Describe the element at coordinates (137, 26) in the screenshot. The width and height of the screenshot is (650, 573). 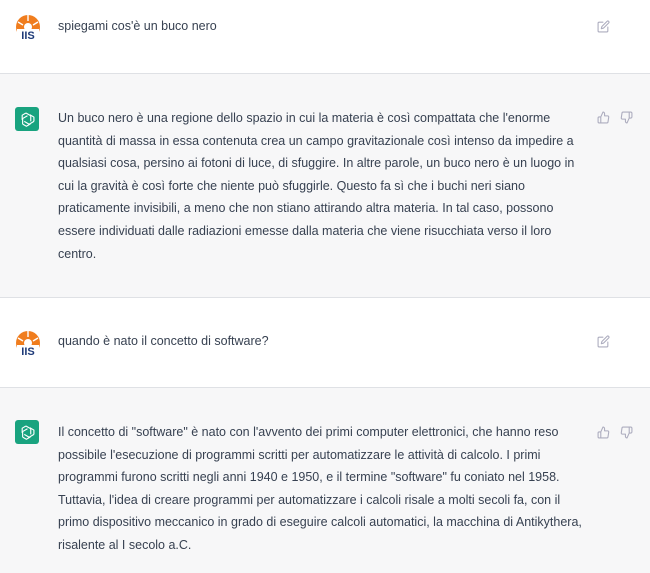
I see `user-message-text: spiegami cos'è un buco nero` at that location.